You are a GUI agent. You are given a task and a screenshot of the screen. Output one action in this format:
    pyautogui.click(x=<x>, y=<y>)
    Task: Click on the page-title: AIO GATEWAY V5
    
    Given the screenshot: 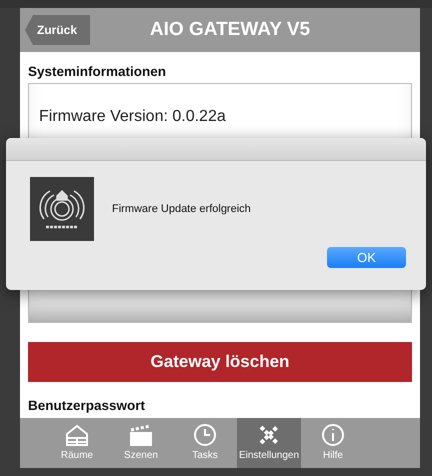 What is the action you would take?
    pyautogui.click(x=230, y=29)
    